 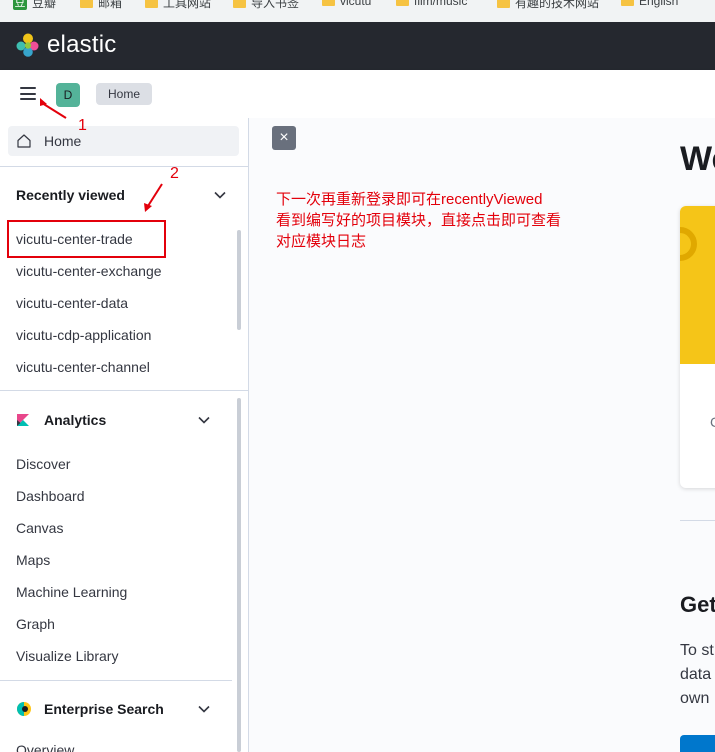 What do you see at coordinates (712, 422) in the screenshot?
I see `card-title: C` at bounding box center [712, 422].